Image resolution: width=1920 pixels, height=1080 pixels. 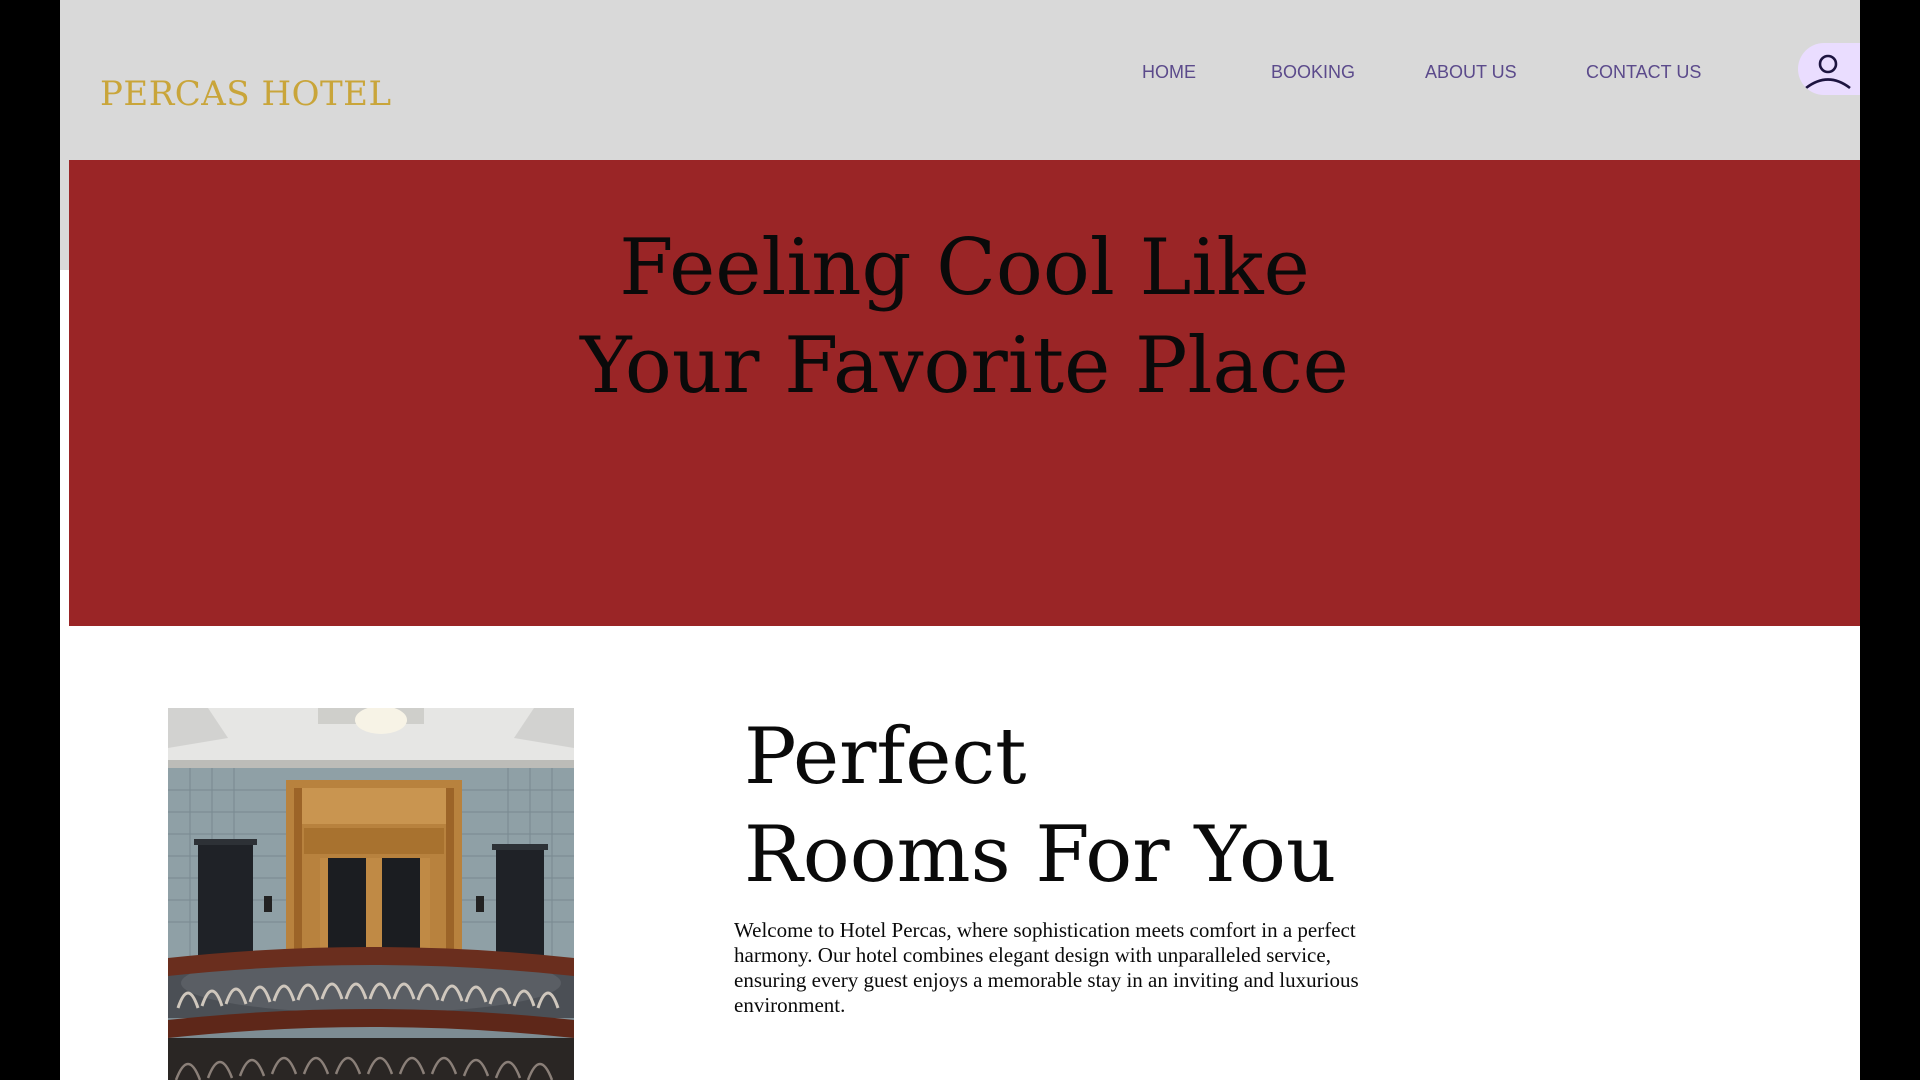 What do you see at coordinates (964, 268) in the screenshot?
I see `hero-title-line-1: Feeling Cool Like` at bounding box center [964, 268].